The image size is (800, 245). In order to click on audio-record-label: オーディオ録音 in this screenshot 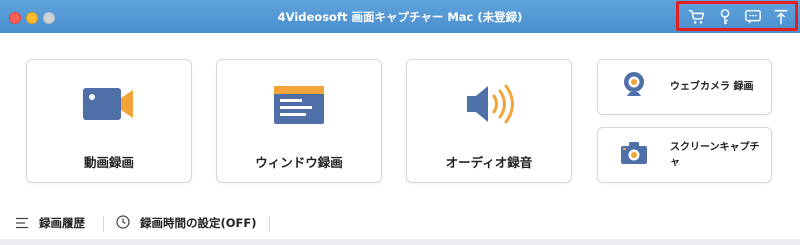, I will do `click(489, 162)`.